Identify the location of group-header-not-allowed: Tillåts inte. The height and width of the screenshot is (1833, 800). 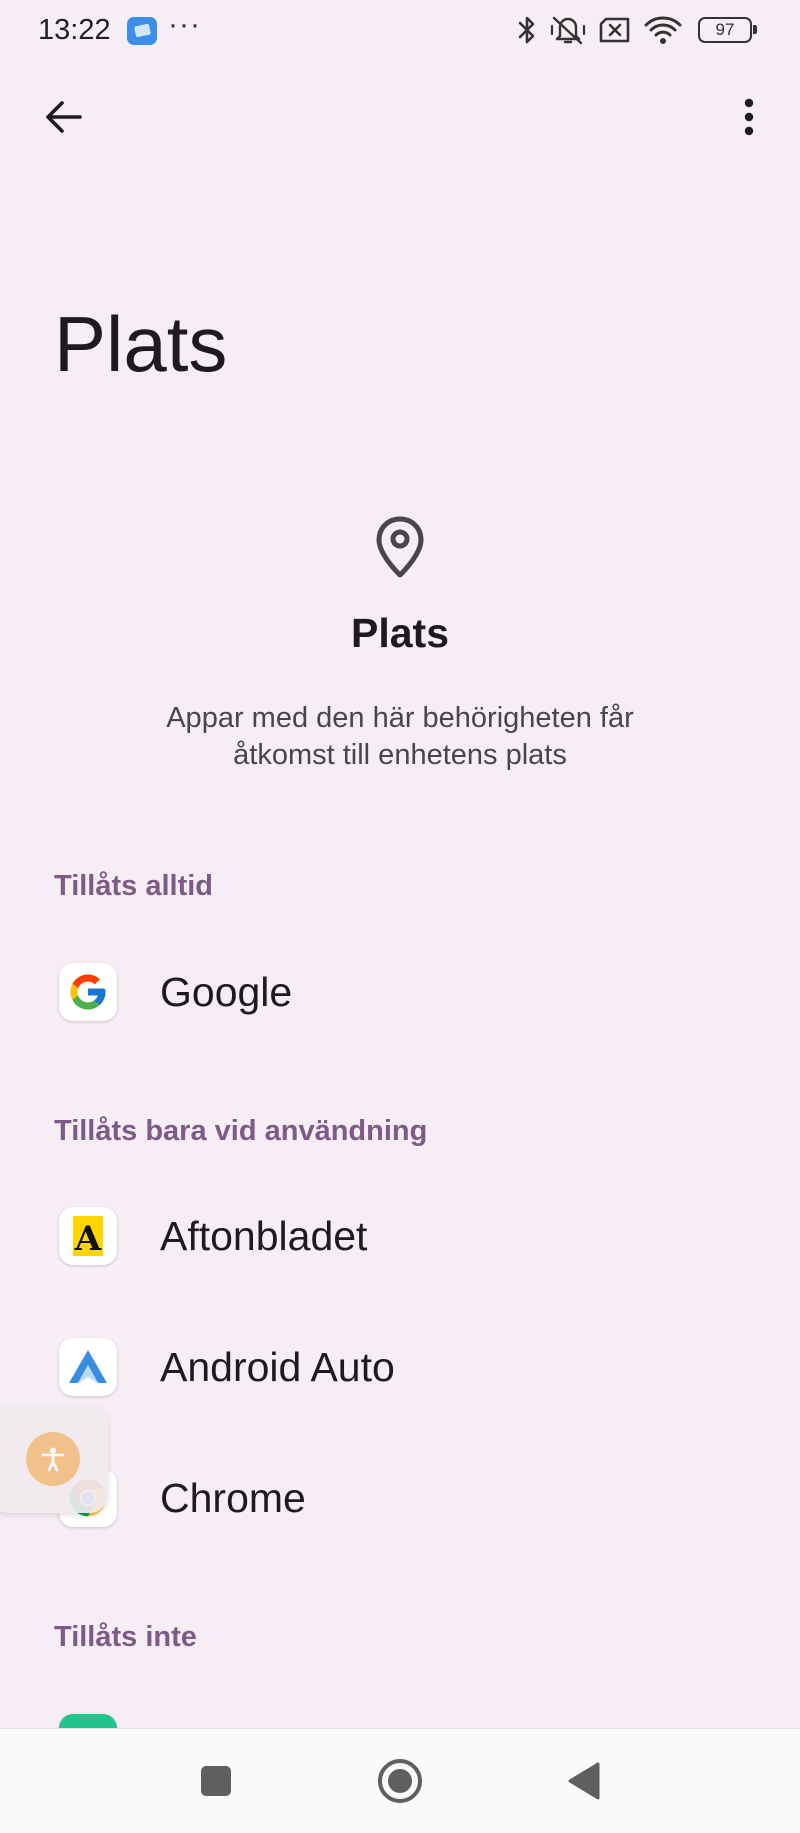
(125, 1637).